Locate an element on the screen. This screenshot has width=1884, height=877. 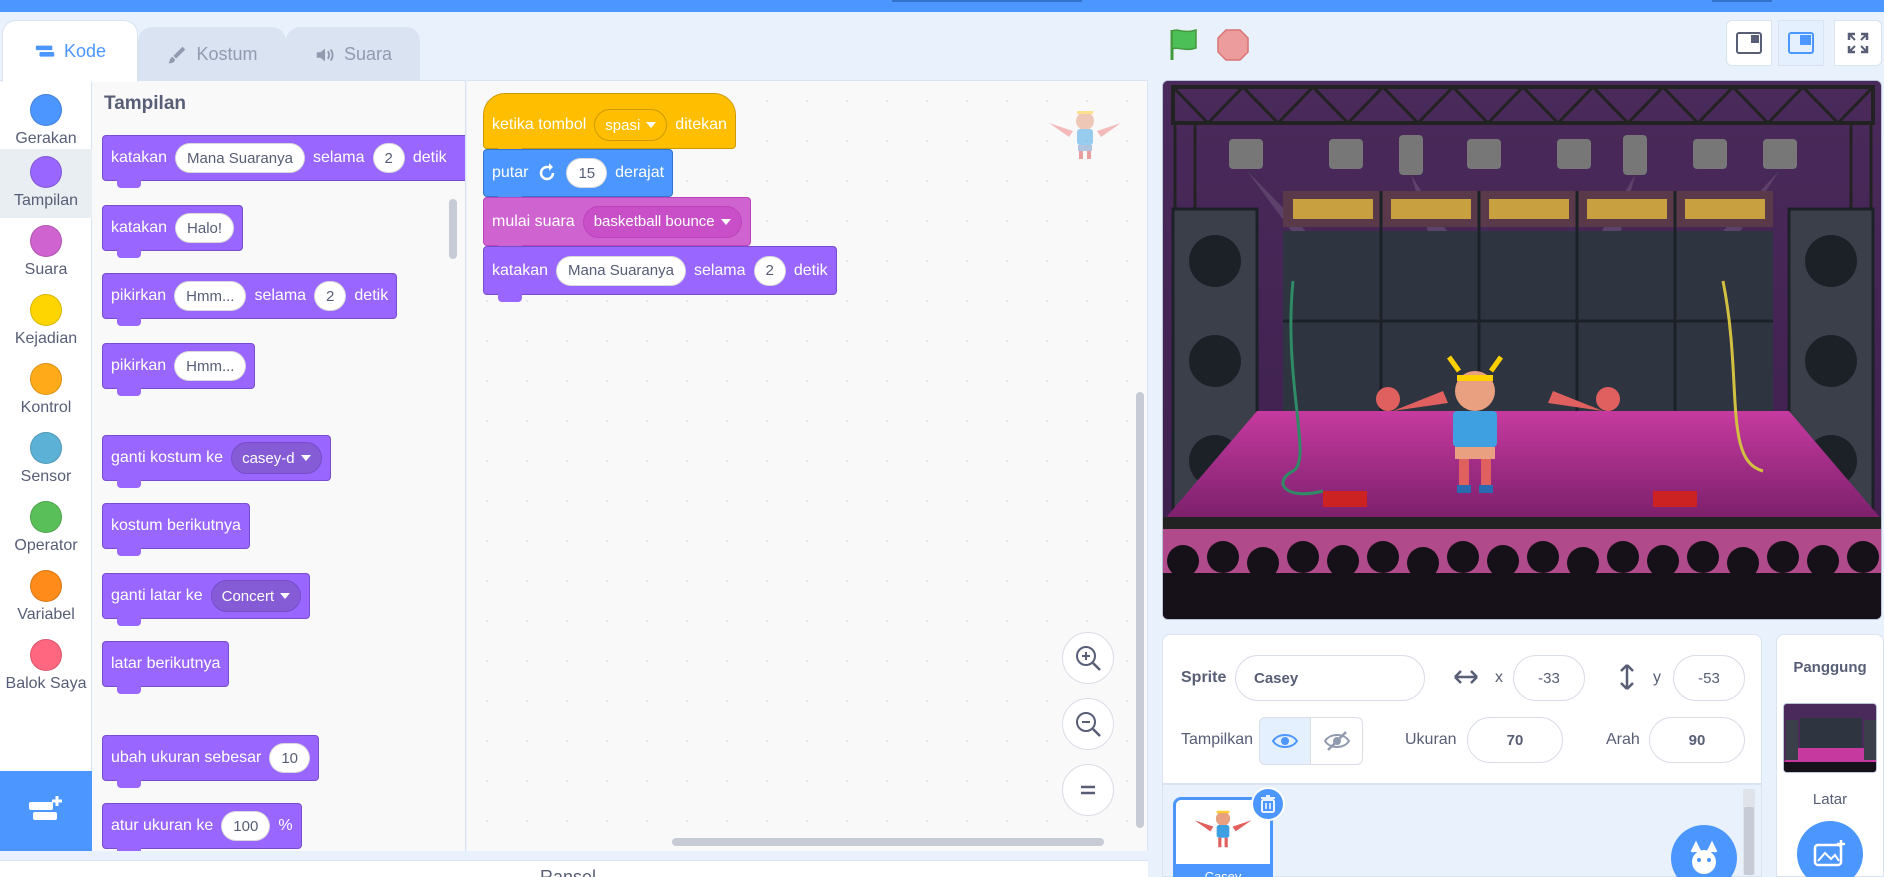
add-extension-icon is located at coordinates (45, 808).